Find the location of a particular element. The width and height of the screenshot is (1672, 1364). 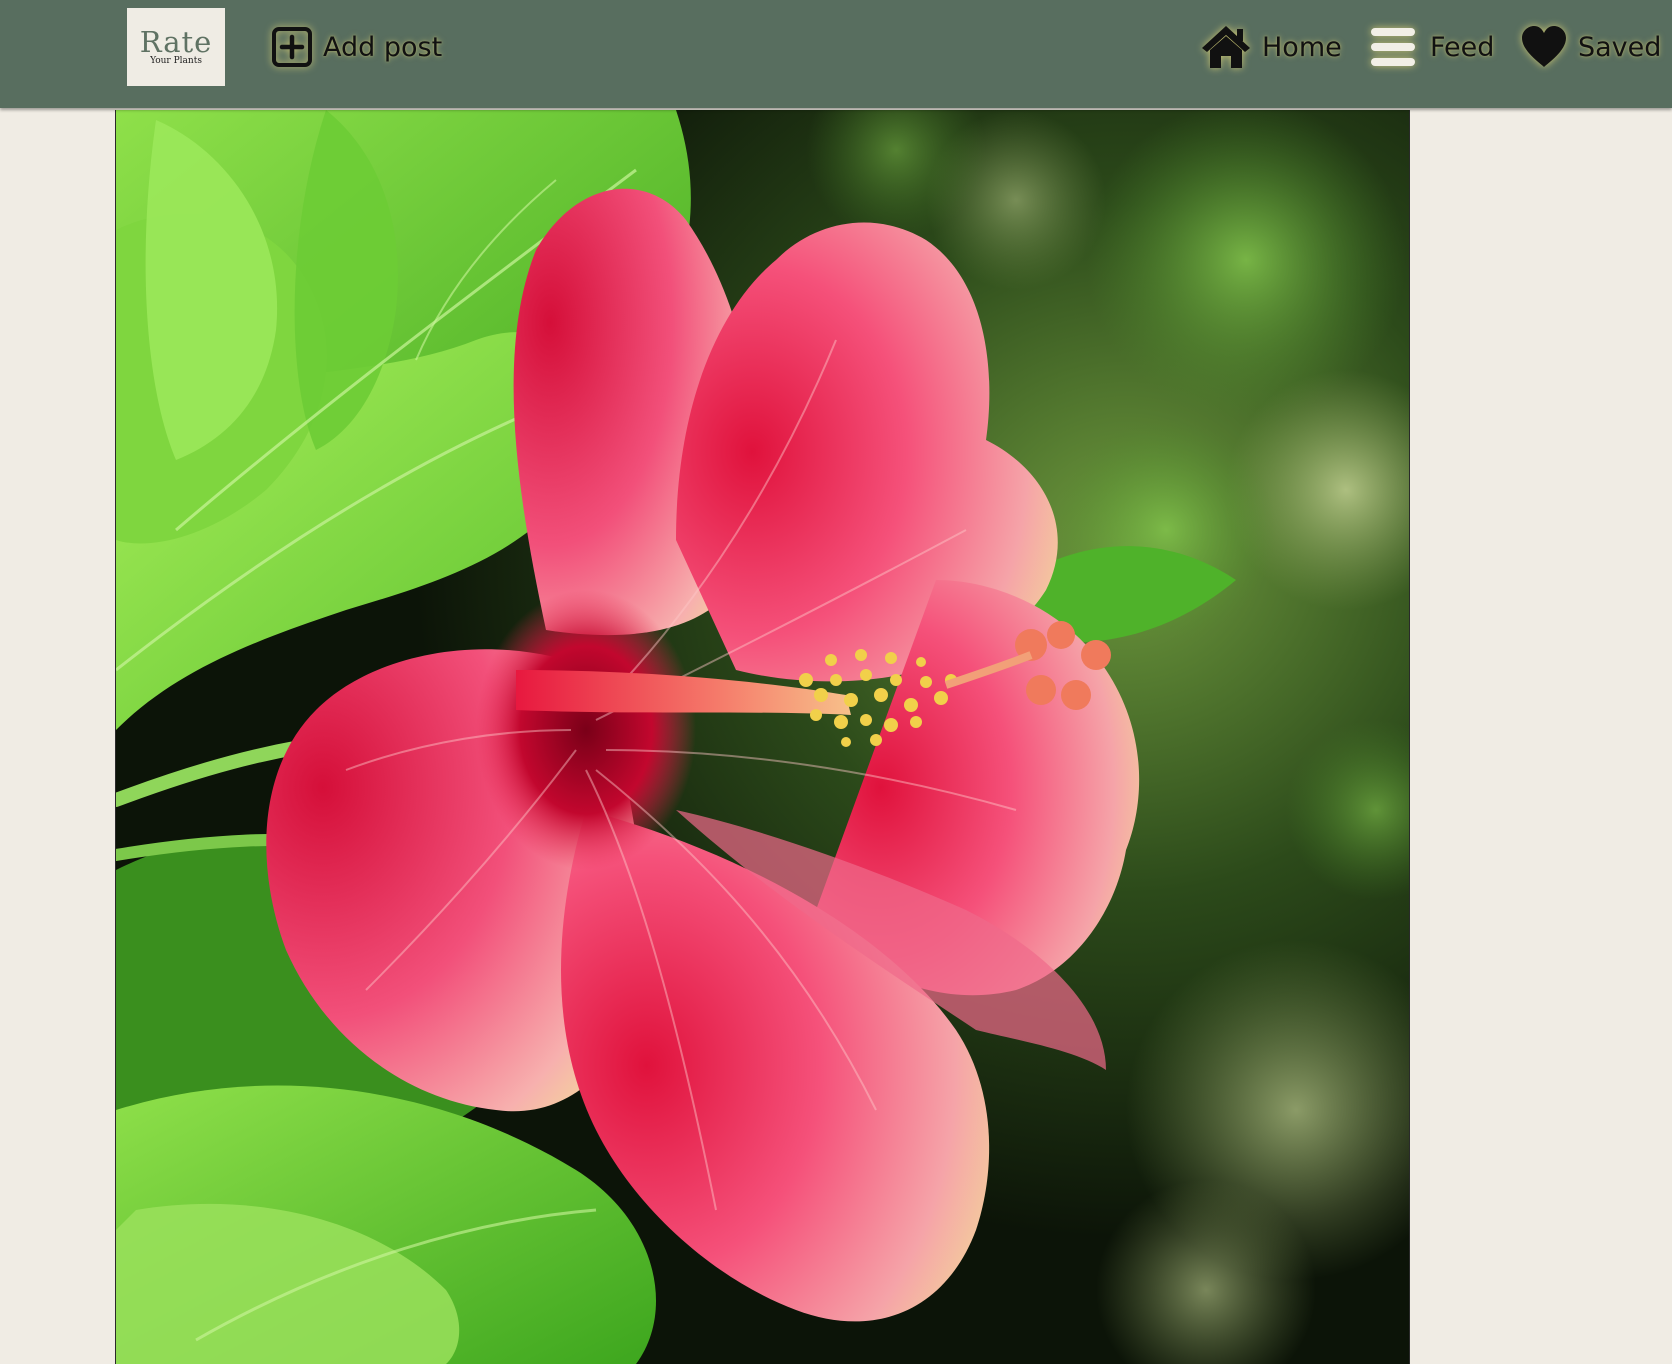

add-post-button: Add post is located at coordinates (356, 47).